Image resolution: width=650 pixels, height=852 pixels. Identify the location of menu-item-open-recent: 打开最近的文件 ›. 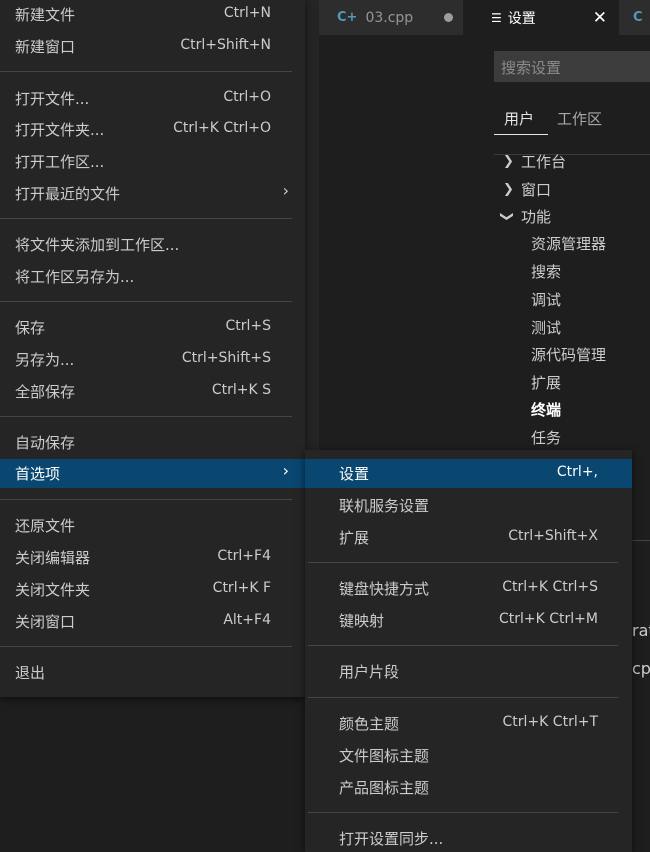
(152, 193).